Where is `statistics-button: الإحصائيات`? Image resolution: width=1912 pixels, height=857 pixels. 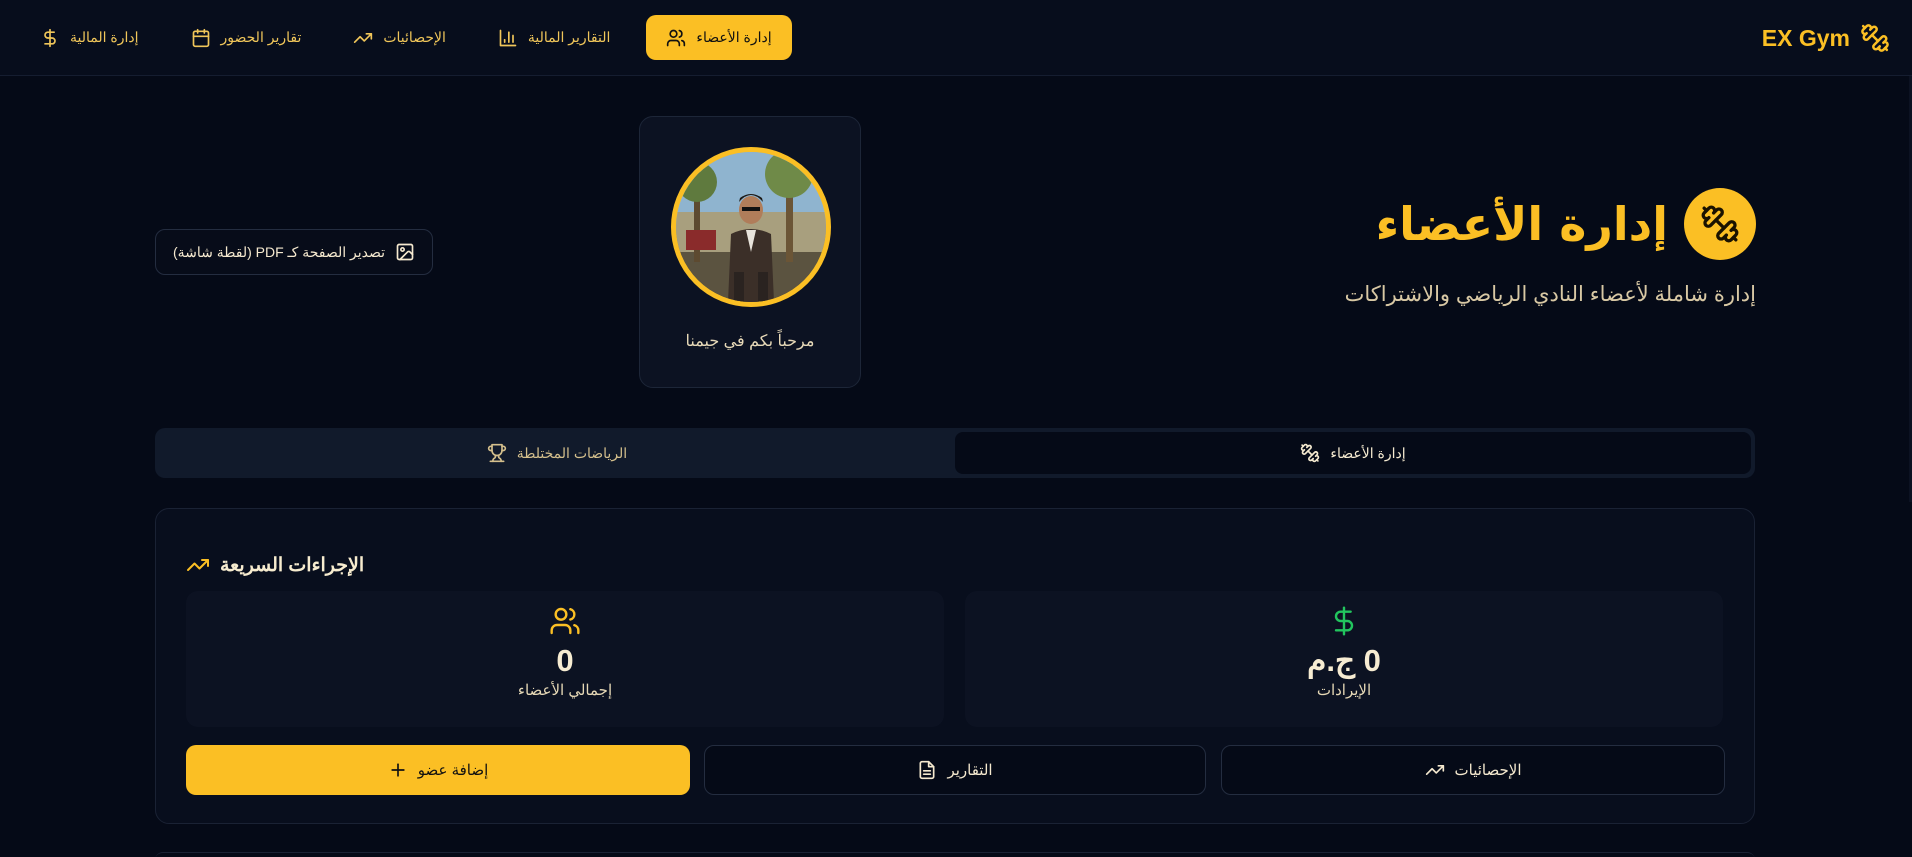 statistics-button: الإحصائيات is located at coordinates (1473, 770).